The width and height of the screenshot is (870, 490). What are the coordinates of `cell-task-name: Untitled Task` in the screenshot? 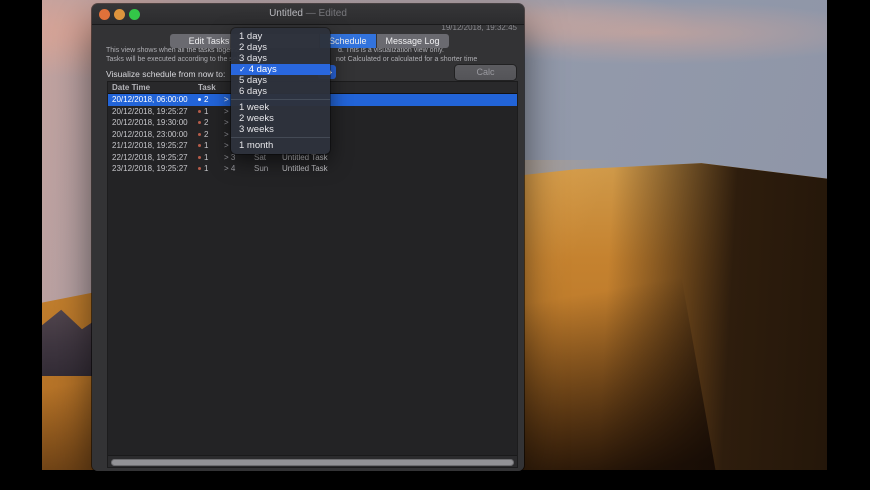 It's located at (305, 168).